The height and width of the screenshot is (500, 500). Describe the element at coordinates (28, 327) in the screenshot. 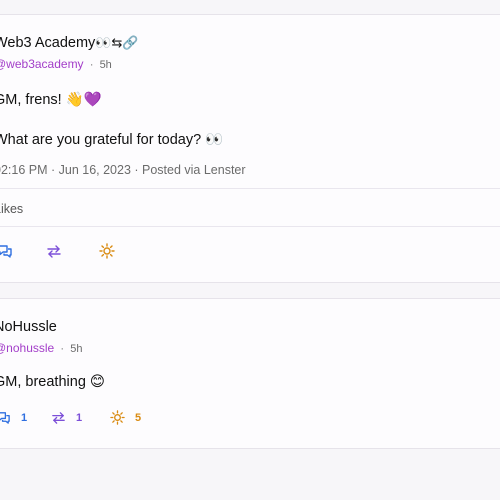

I see `author-name: NoHussle` at that location.